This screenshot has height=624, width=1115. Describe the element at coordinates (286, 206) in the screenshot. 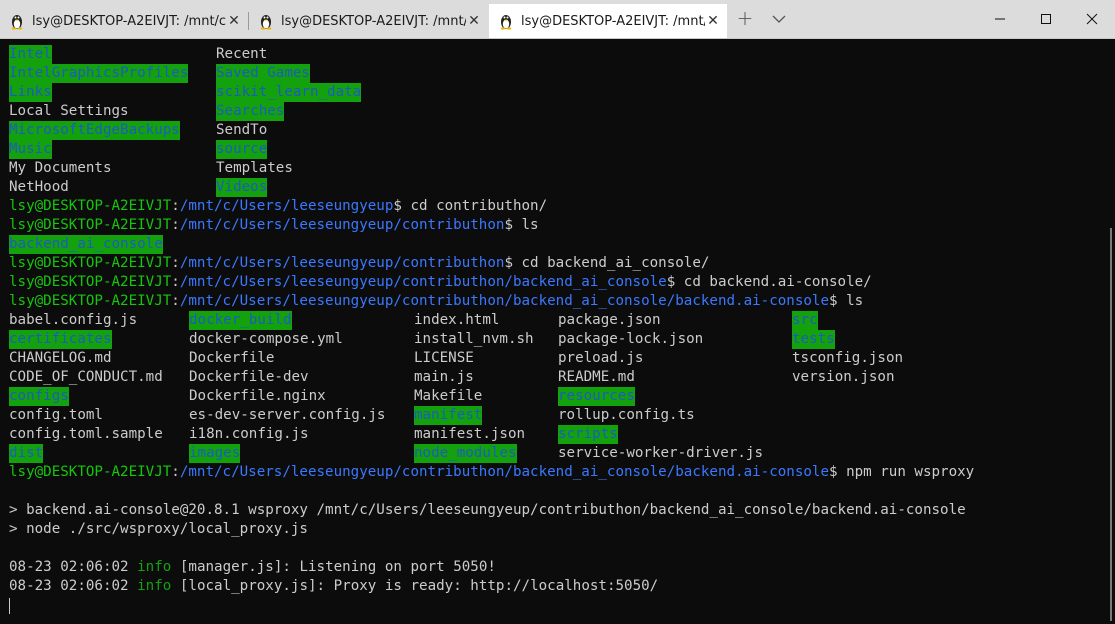

I see `prompt-path: /mnt/c/Users/leeseungyeup` at that location.